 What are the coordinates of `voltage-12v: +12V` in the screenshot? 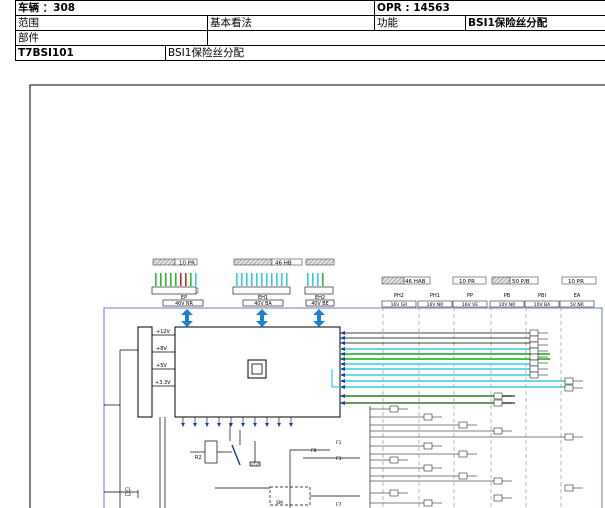 It's located at (163, 332).